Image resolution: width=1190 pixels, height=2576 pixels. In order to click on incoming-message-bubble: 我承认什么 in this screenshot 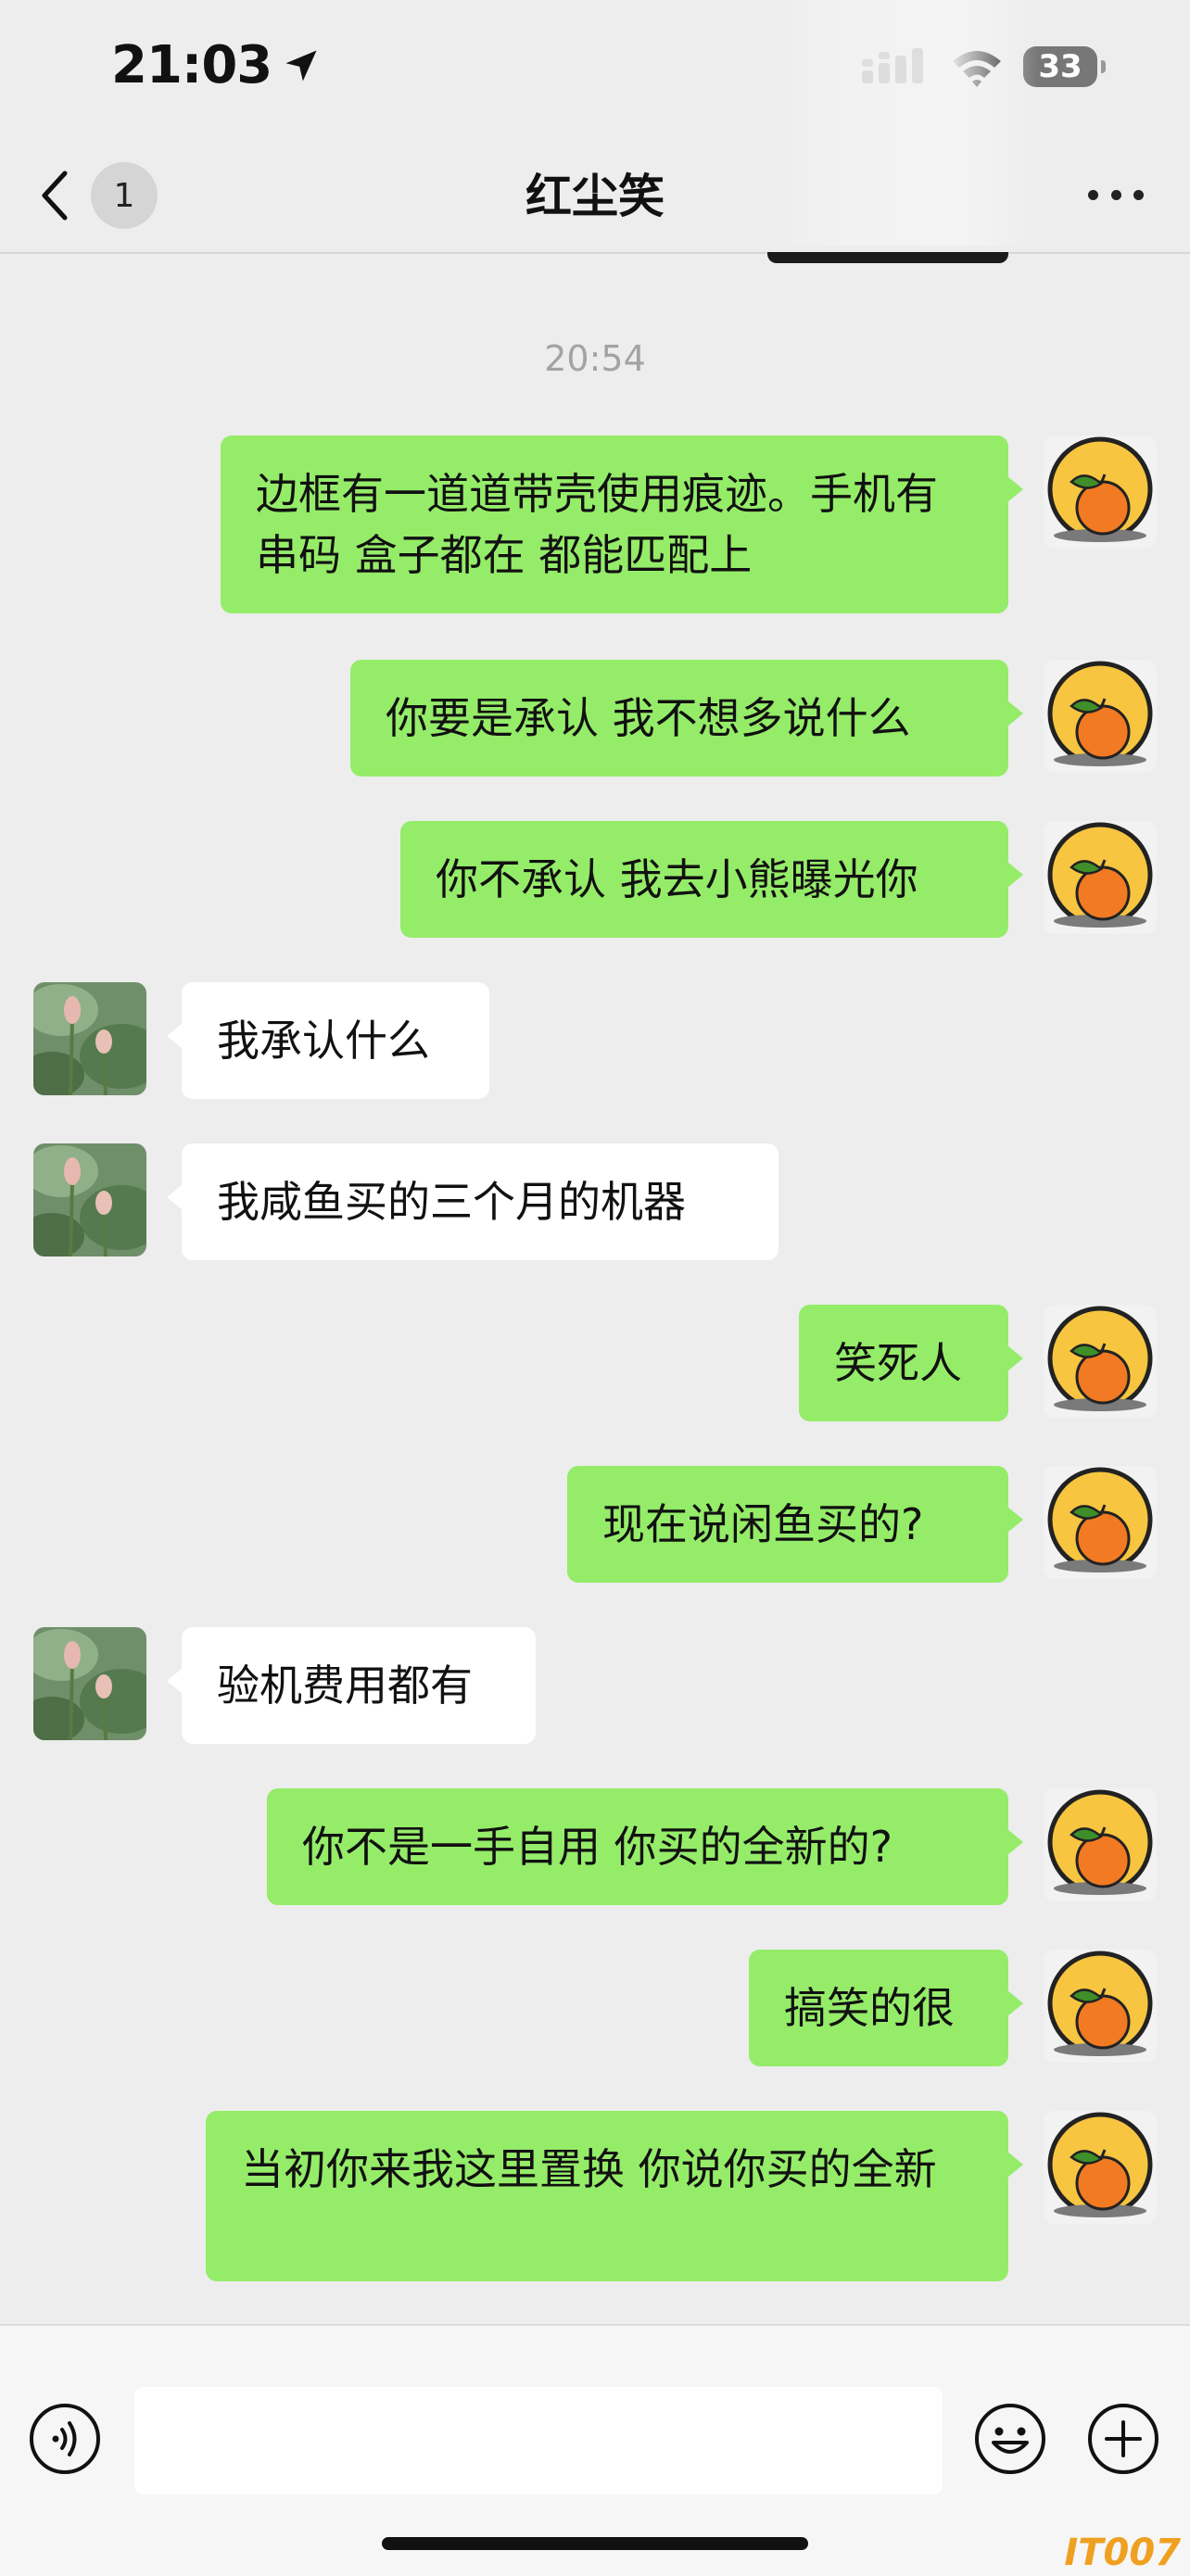, I will do `click(328, 1040)`.